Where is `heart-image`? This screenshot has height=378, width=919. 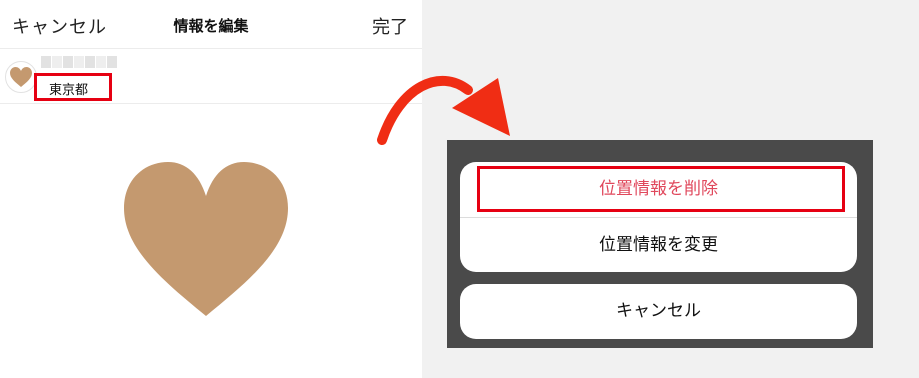 heart-image is located at coordinates (206, 239).